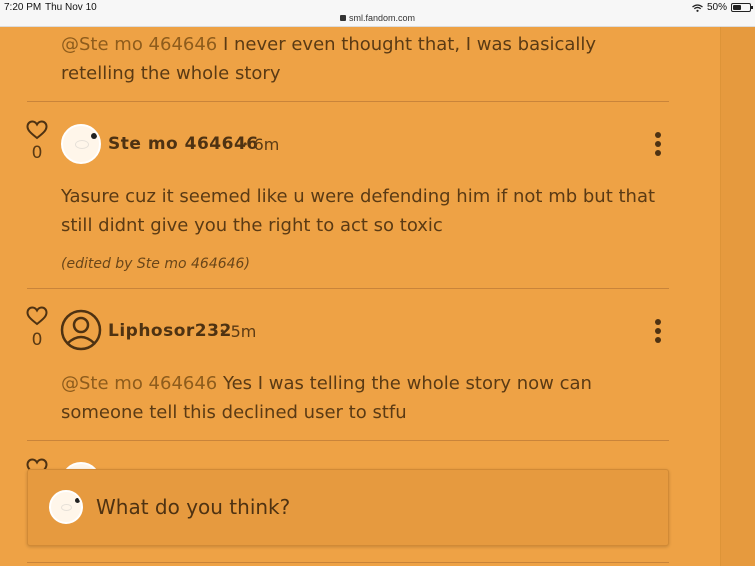  What do you see at coordinates (243, 331) in the screenshot?
I see `comment-time: 5m` at bounding box center [243, 331].